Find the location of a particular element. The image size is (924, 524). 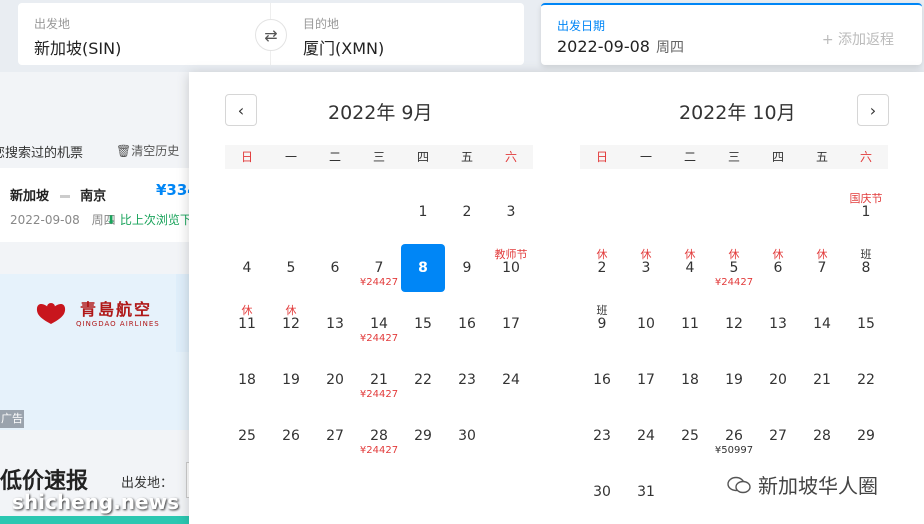

day-number: 17 is located at coordinates (646, 380).